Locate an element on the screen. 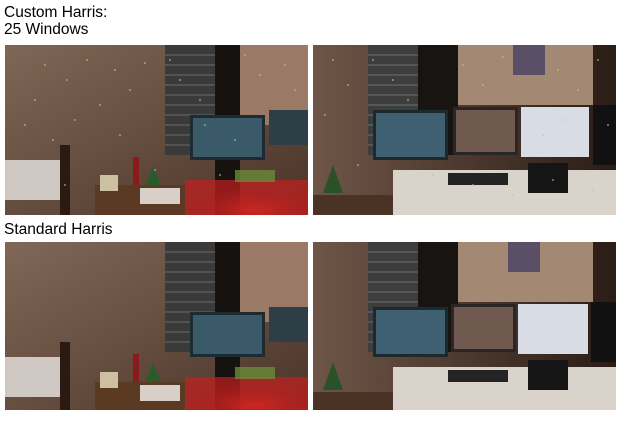 This screenshot has width=630, height=423. custom-harris-subtitle: 25 Windows is located at coordinates (46, 29).